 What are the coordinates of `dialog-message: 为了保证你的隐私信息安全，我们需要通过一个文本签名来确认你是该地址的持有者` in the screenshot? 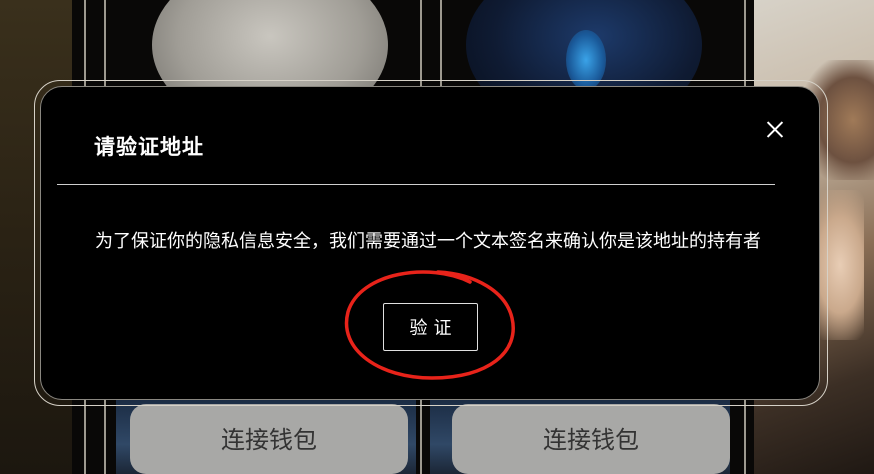 It's located at (428, 241).